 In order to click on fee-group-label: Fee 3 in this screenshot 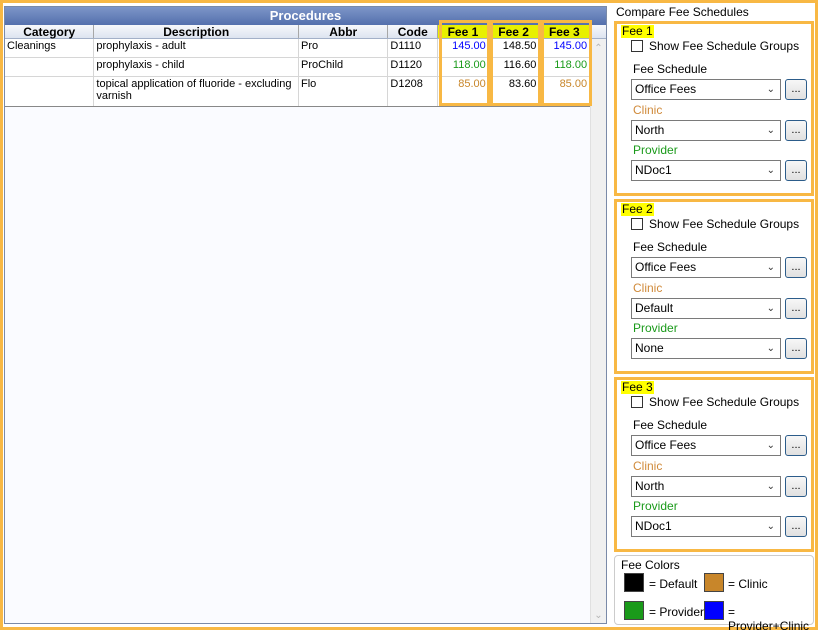, I will do `click(637, 387)`.